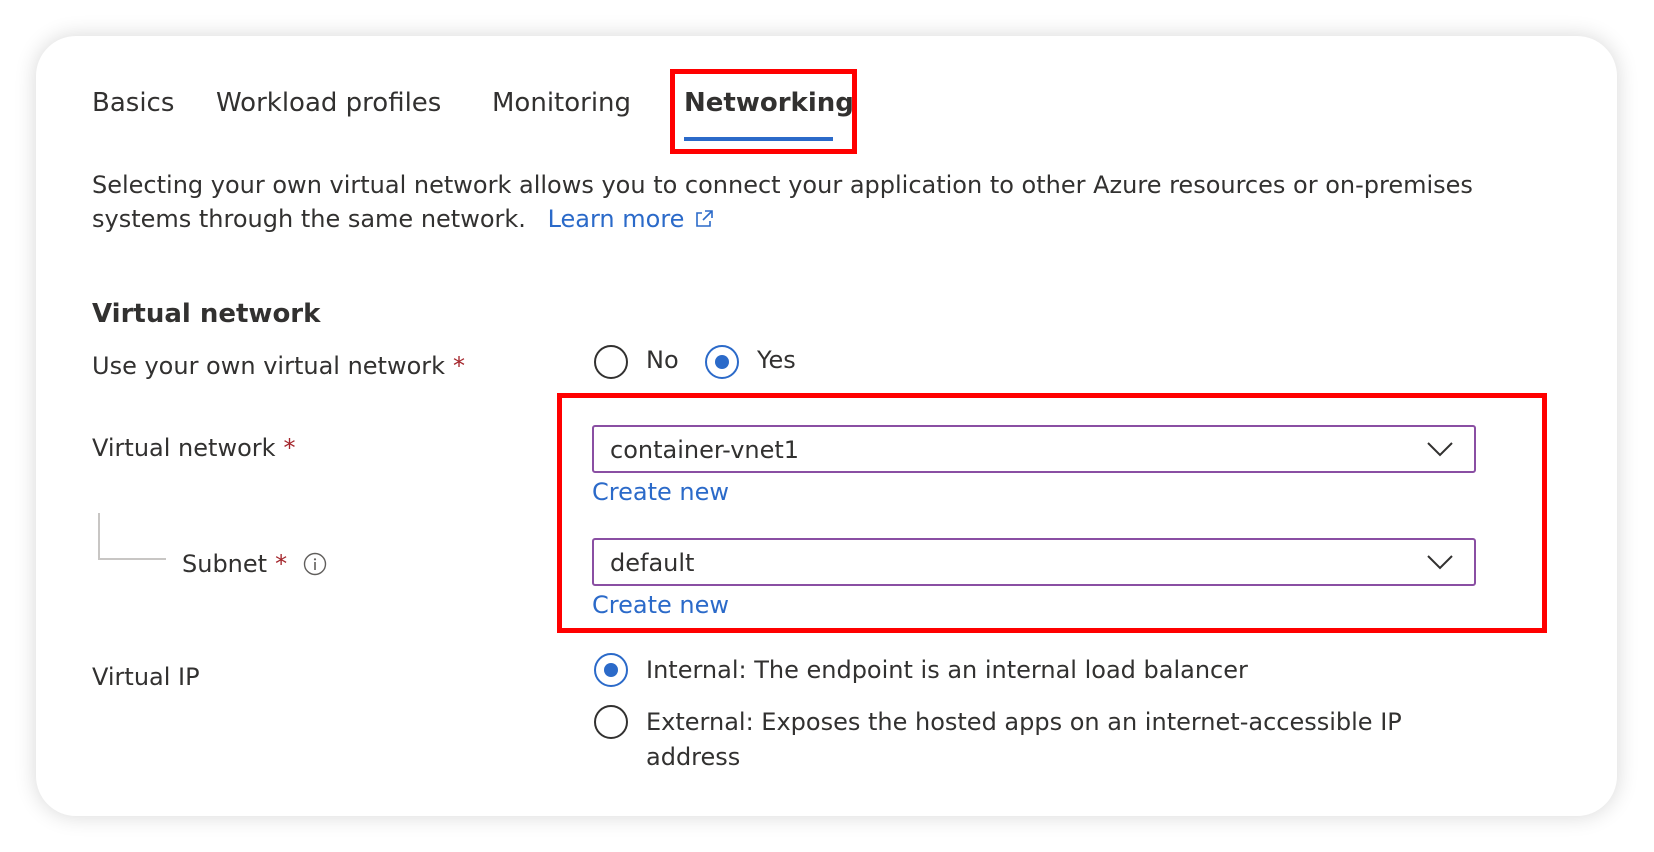 Image resolution: width=1654 pixels, height=852 pixels. Describe the element at coordinates (309, 219) in the screenshot. I see `description-text: systems through the same network.` at that location.